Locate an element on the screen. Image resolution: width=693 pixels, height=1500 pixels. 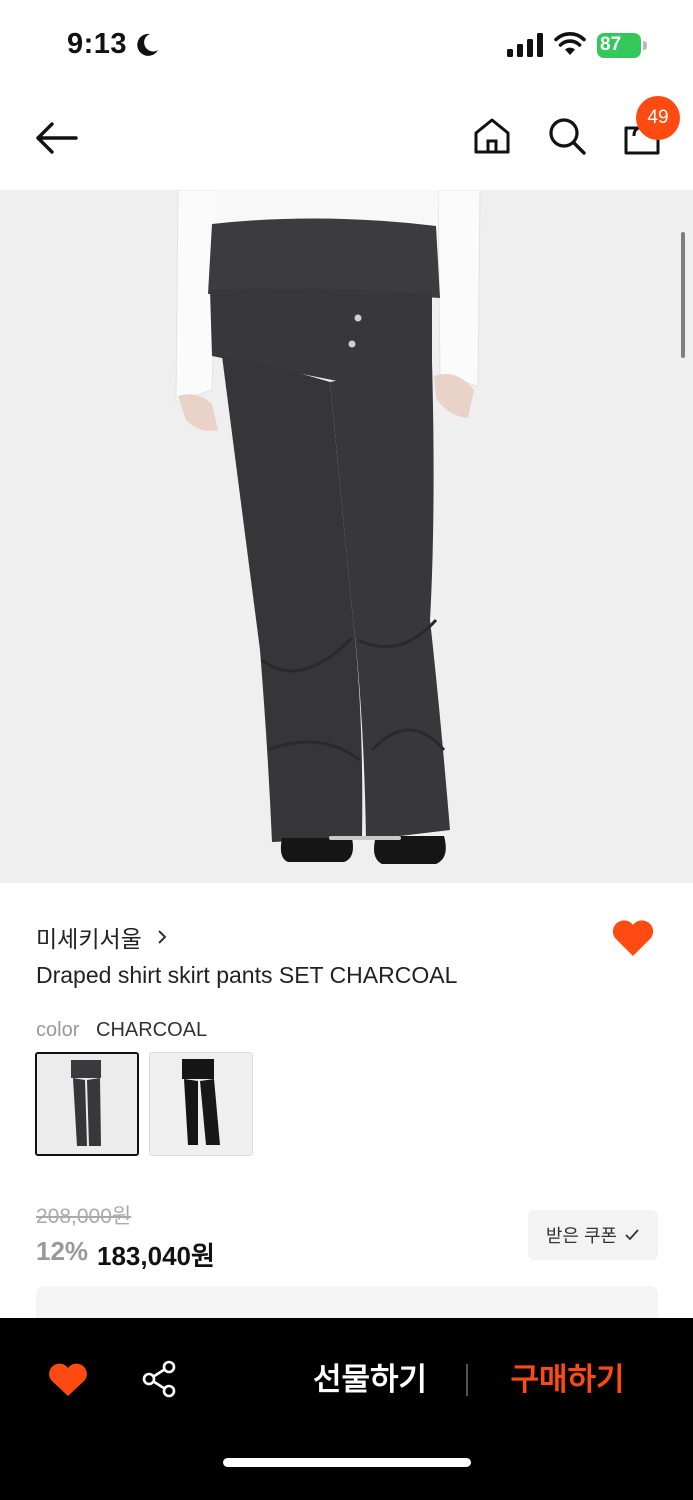
coupon-label: 받은 쿠폰 is located at coordinates (581, 1236).